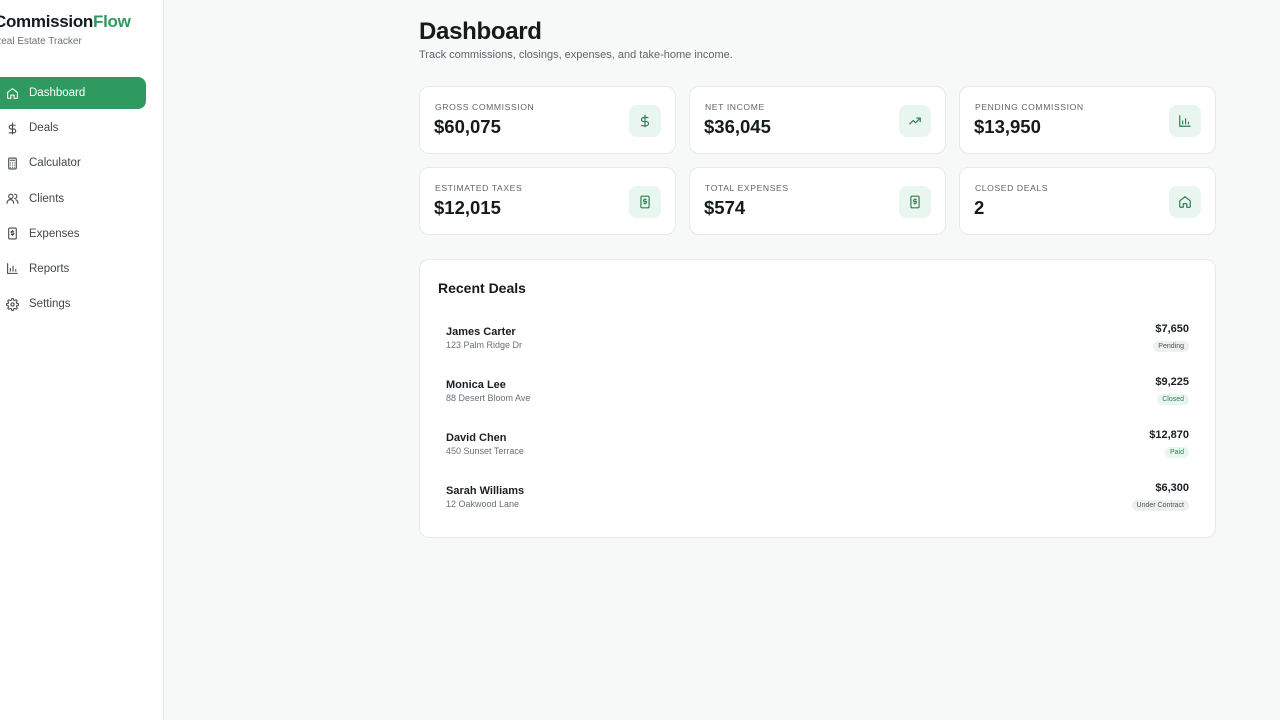 The image size is (1280, 720). What do you see at coordinates (12, 304) in the screenshot?
I see `gear-icon` at bounding box center [12, 304].